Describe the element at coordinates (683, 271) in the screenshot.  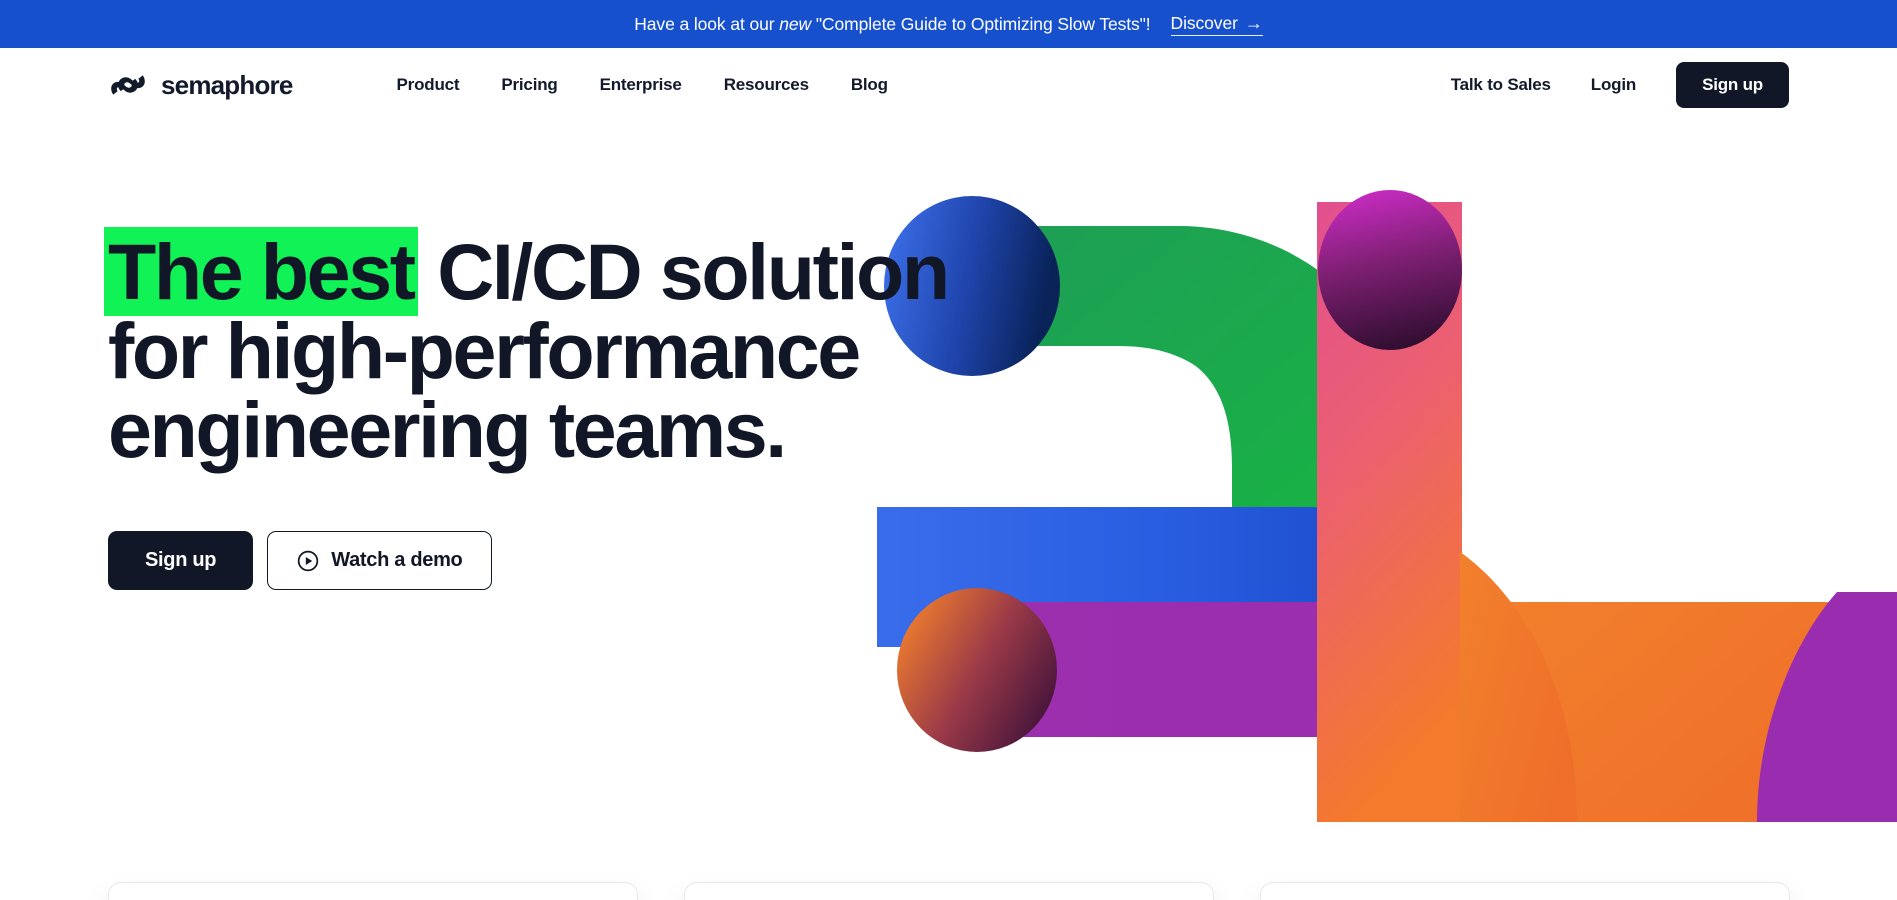
I see `headline-line-1-rest: CI/CD solution` at that location.